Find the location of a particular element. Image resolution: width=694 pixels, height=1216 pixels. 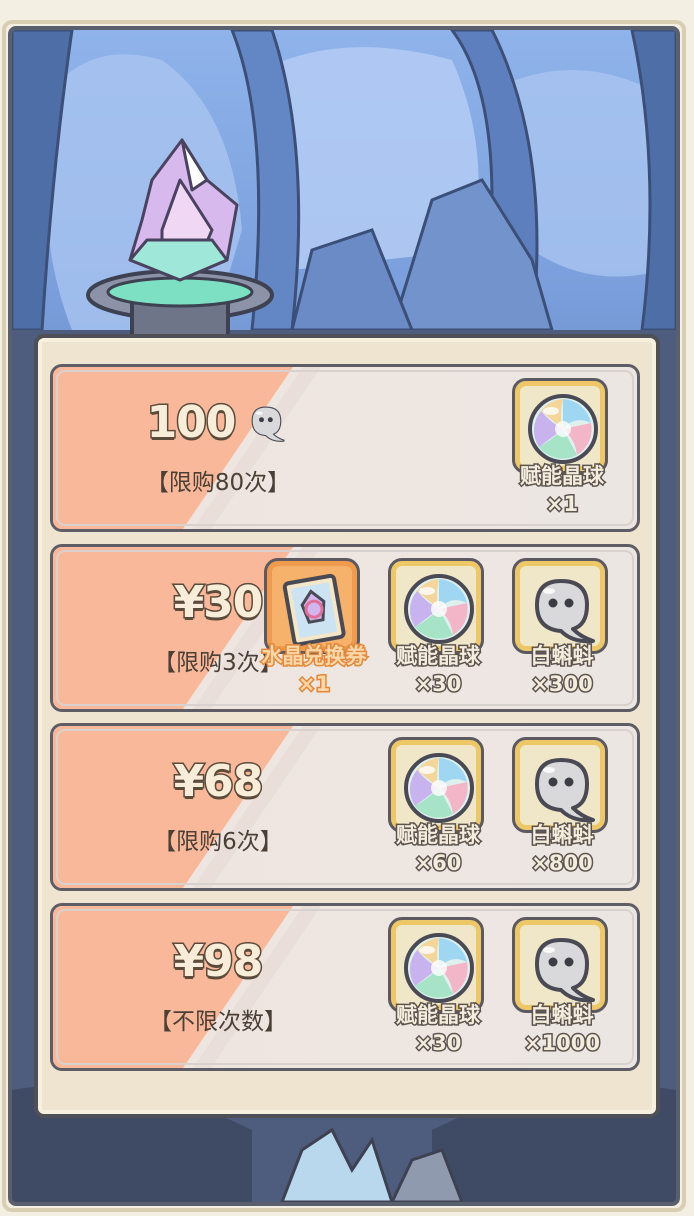

price-text: ¥98 is located at coordinates (218, 962).